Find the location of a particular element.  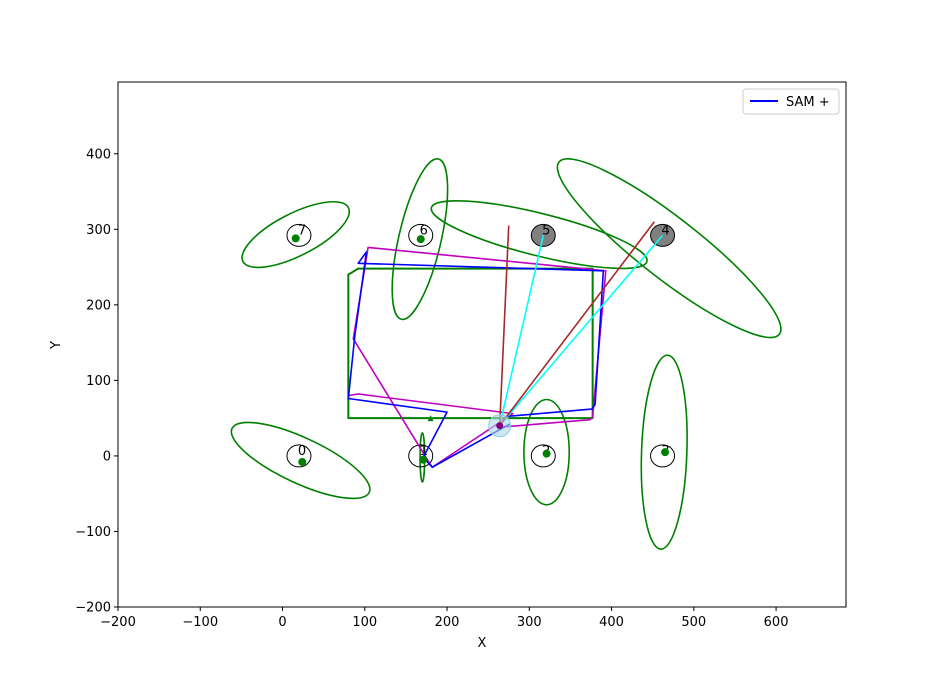

x-tick-label: −200 is located at coordinates (118, 622).